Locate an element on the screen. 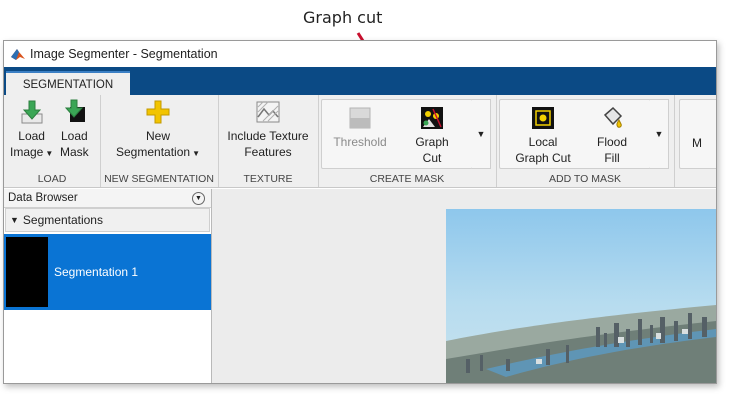 The width and height of the screenshot is (738, 404). texture-icon is located at coordinates (268, 112).